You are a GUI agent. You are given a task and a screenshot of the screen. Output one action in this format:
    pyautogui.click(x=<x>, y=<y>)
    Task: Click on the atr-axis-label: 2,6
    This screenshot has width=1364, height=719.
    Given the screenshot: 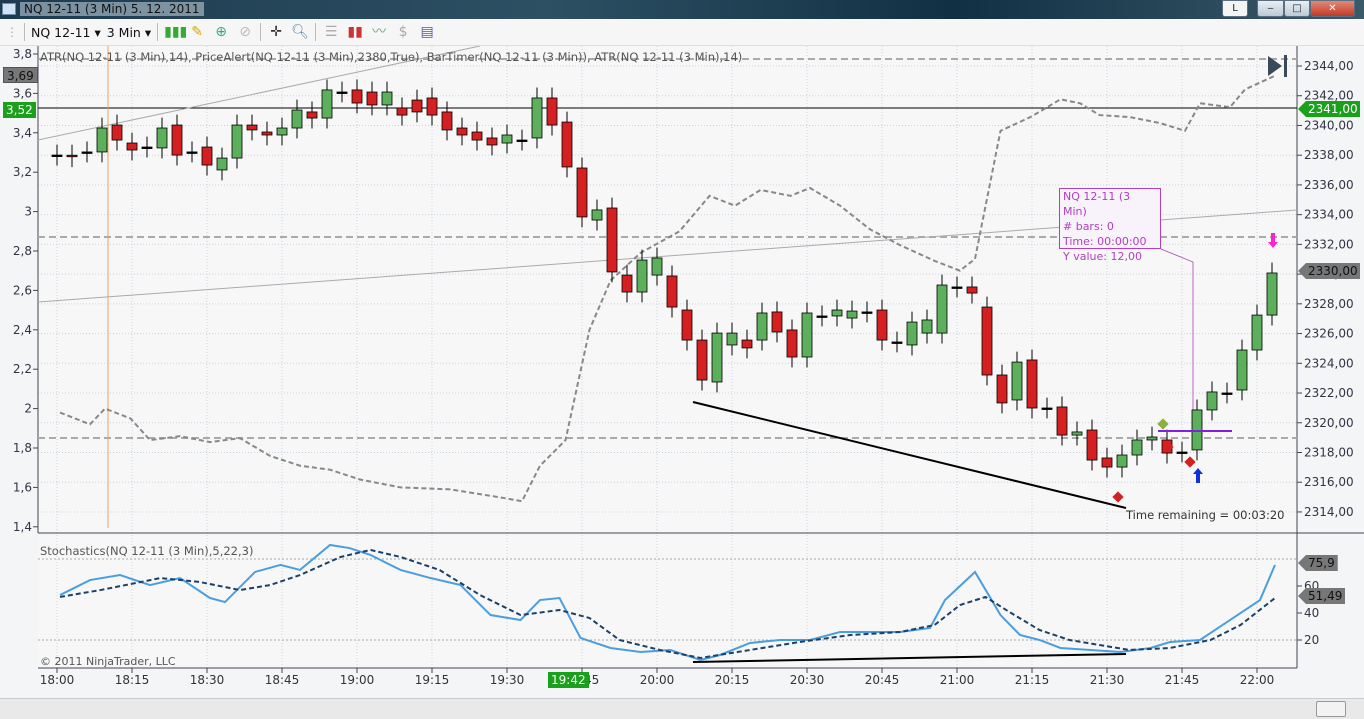 What is the action you would take?
    pyautogui.click(x=22, y=290)
    